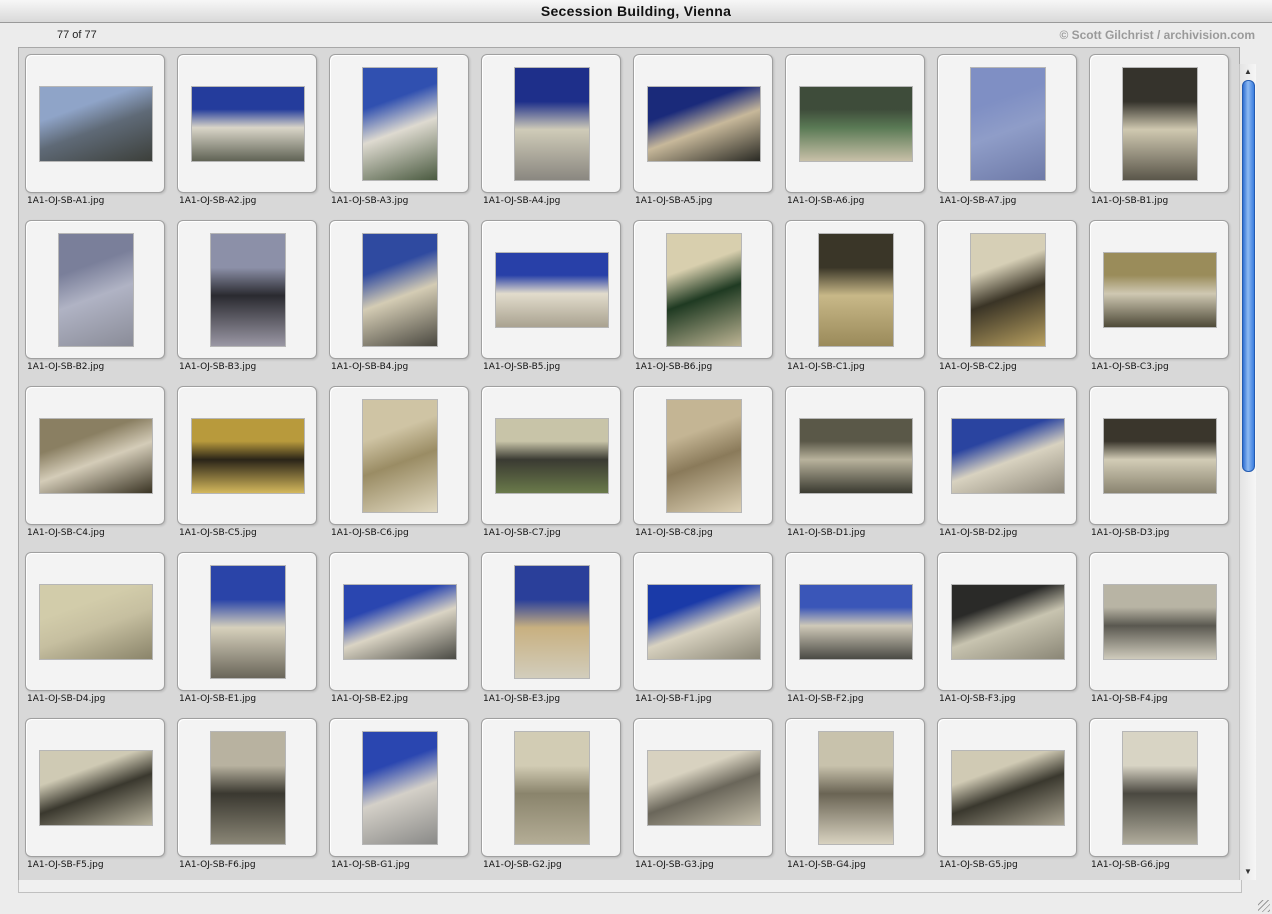 The width and height of the screenshot is (1272, 914). I want to click on thumbnail-item: 1A1-OJ-SB-A3.jpg, so click(399, 137).